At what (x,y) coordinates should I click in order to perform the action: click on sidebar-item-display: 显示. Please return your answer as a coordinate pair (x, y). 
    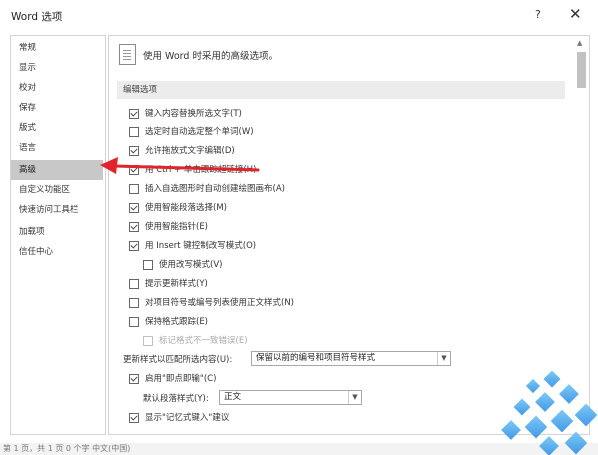
    Looking at the image, I should click on (57, 68).